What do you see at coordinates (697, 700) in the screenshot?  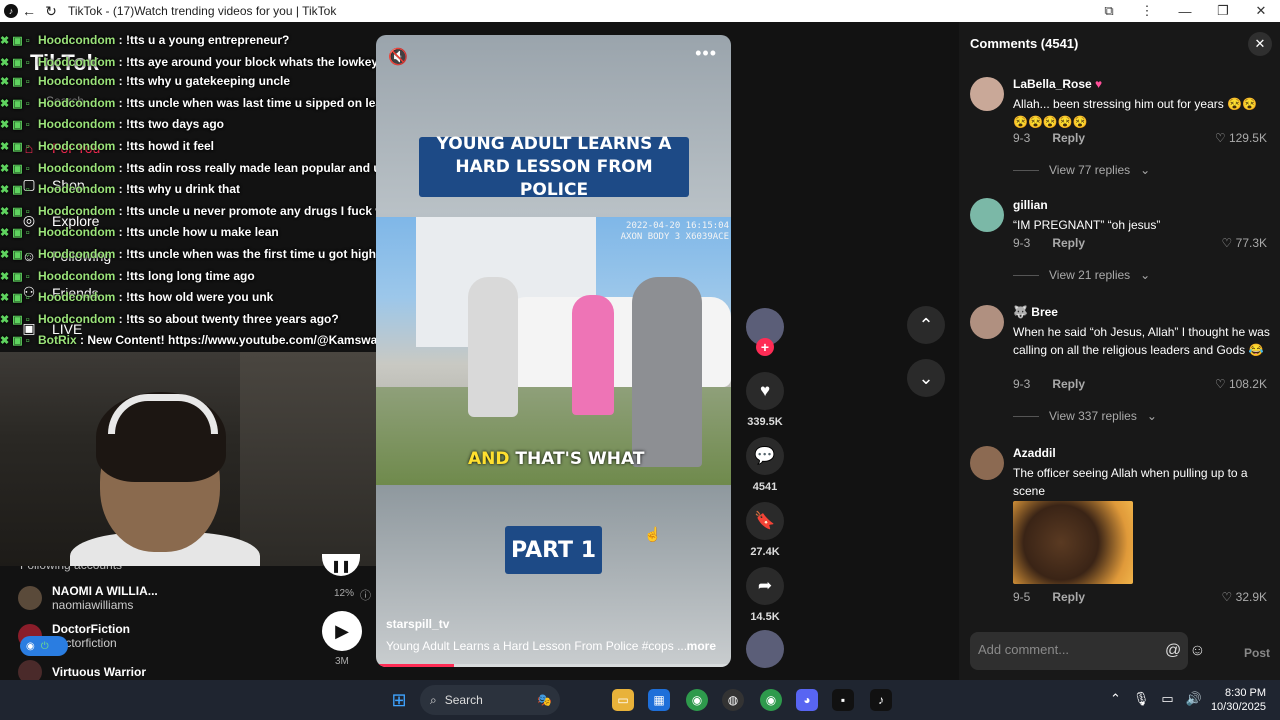 I see `chrome-icon: ◉` at bounding box center [697, 700].